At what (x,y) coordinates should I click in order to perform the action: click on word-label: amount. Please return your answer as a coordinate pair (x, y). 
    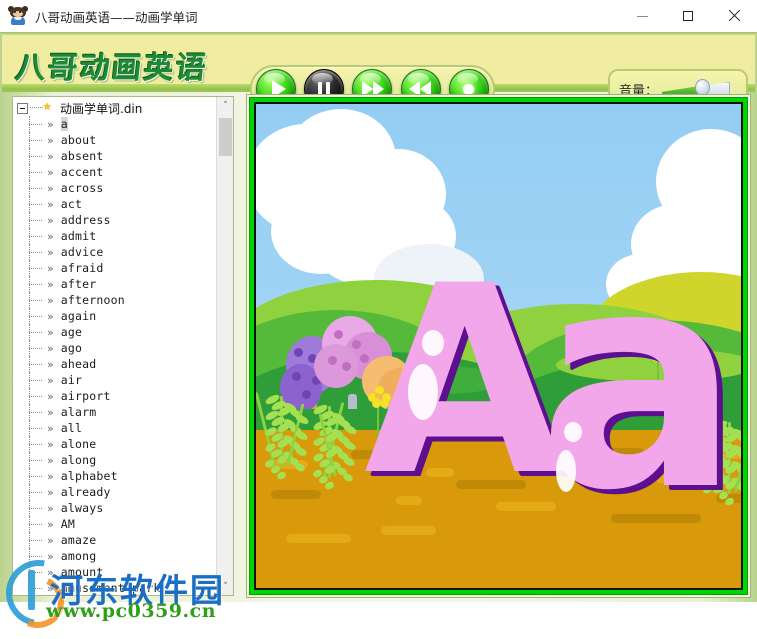
    Looking at the image, I should click on (82, 572).